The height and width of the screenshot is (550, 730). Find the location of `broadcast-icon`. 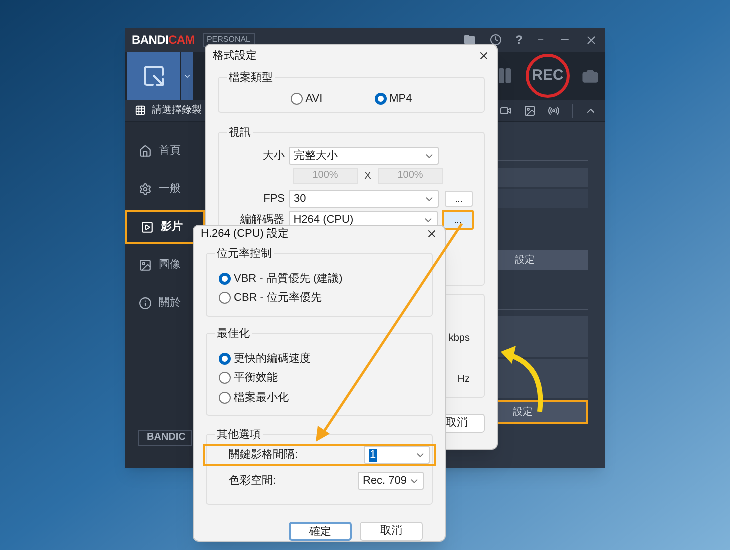

broadcast-icon is located at coordinates (554, 110).